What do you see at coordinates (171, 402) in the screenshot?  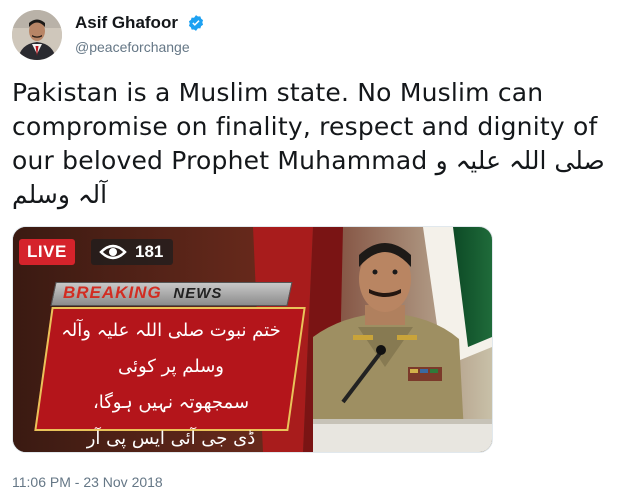 I see `urdu-line-2: سمجھوتہ نہیں ہوگا،` at bounding box center [171, 402].